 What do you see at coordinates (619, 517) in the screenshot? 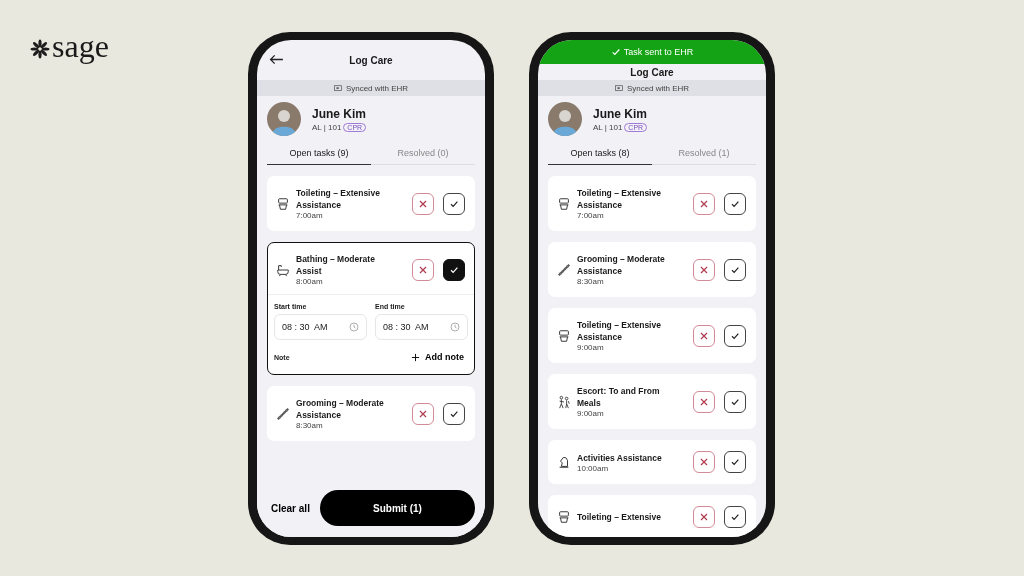
I see `task-title: Toileting – Extensive` at bounding box center [619, 517].